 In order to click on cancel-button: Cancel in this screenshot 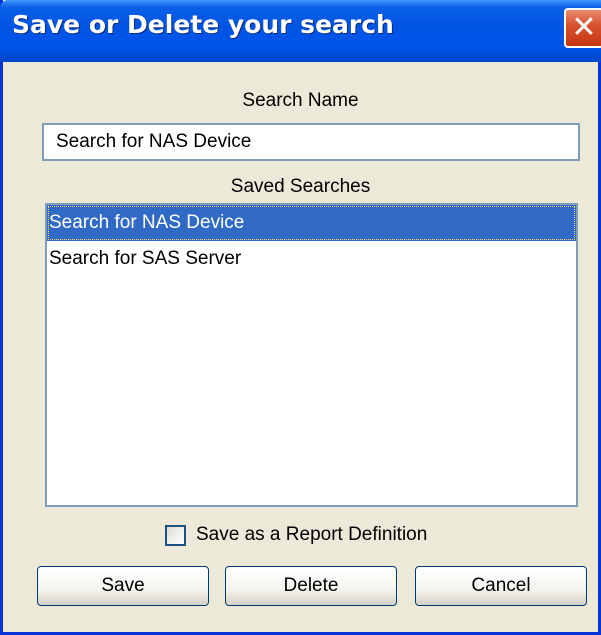, I will do `click(501, 586)`.